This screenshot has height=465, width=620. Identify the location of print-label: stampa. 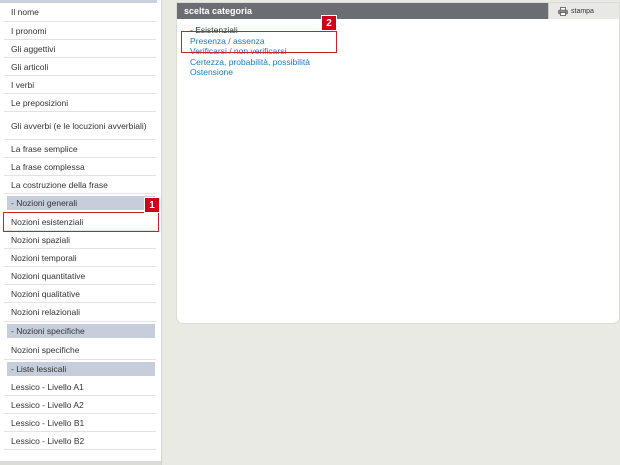
(582, 11).